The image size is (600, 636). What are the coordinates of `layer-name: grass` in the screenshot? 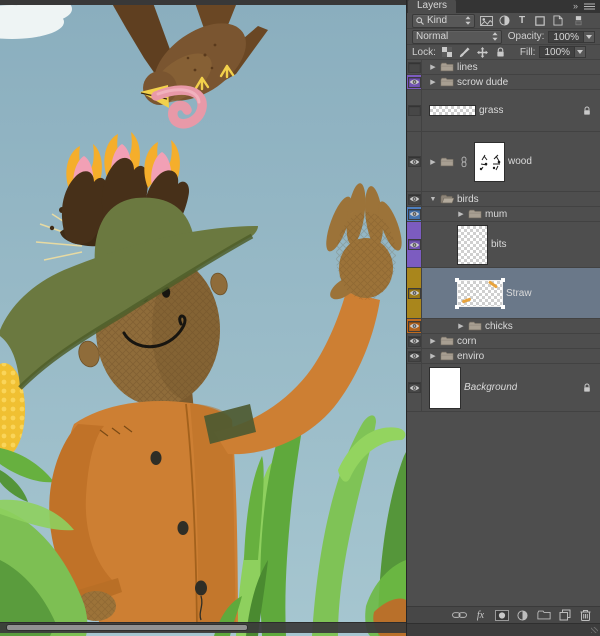 It's located at (491, 110).